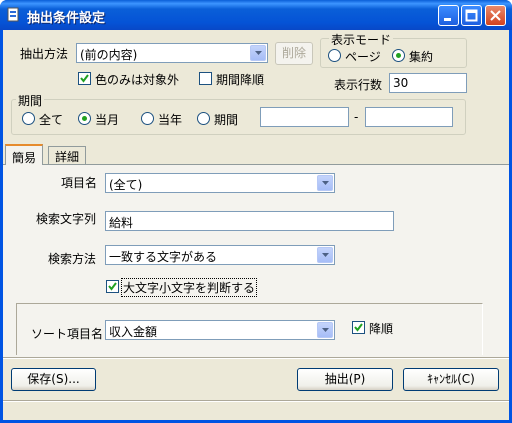 The height and width of the screenshot is (423, 512). Describe the element at coordinates (205, 78) in the screenshot. I see `period-desc-checkbox` at that location.